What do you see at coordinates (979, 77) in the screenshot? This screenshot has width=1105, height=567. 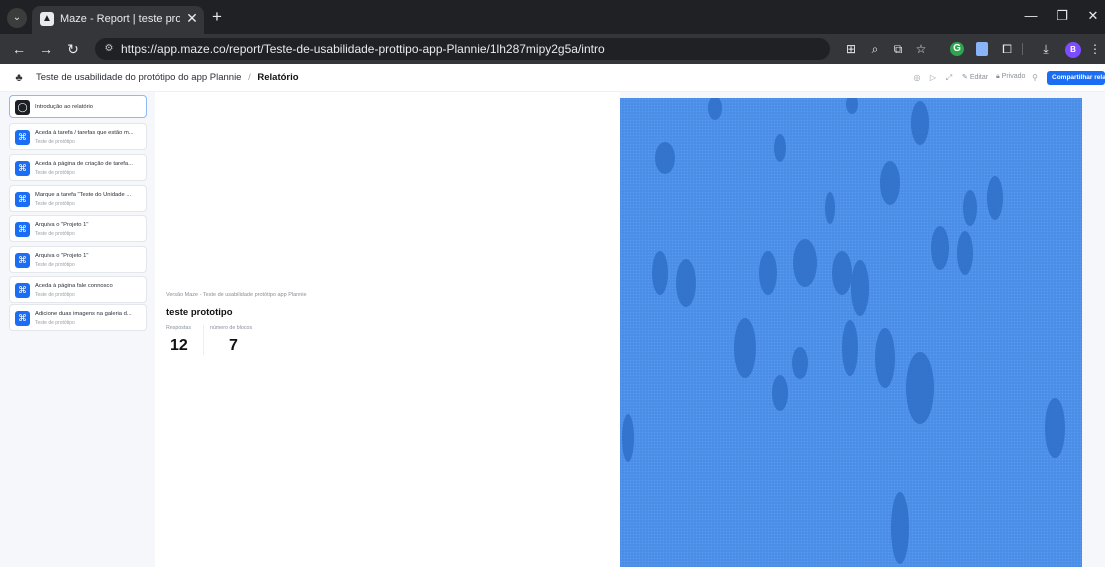 I see `edit-label: Editar` at bounding box center [979, 77].